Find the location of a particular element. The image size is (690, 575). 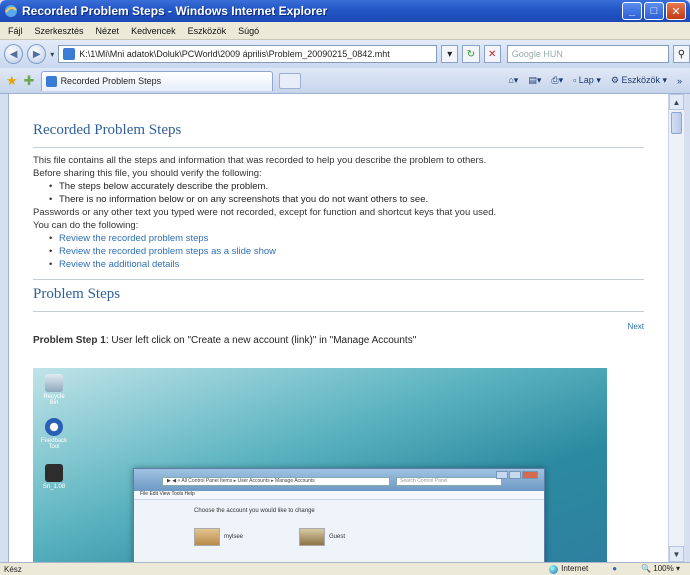

add-favorites-icon: ✚ is located at coordinates (29, 81).